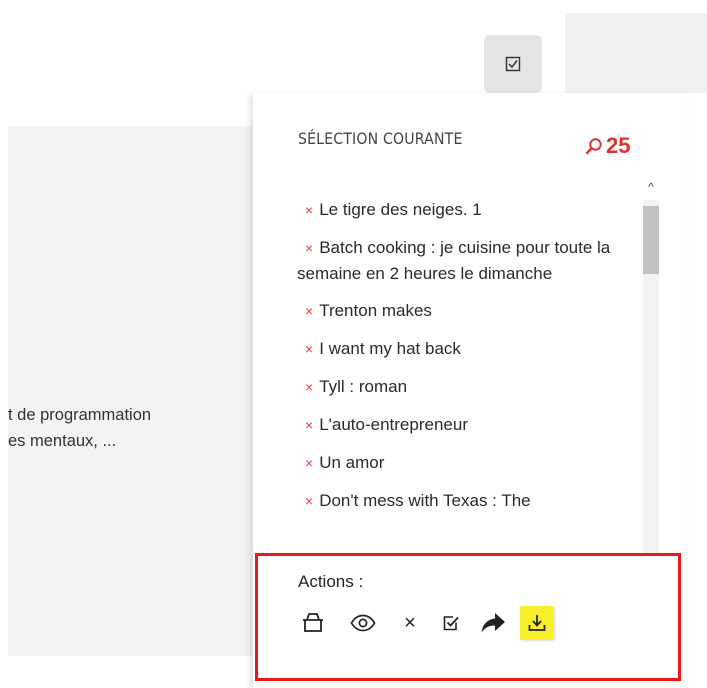  I want to click on actions-label: Actions :, so click(331, 581).